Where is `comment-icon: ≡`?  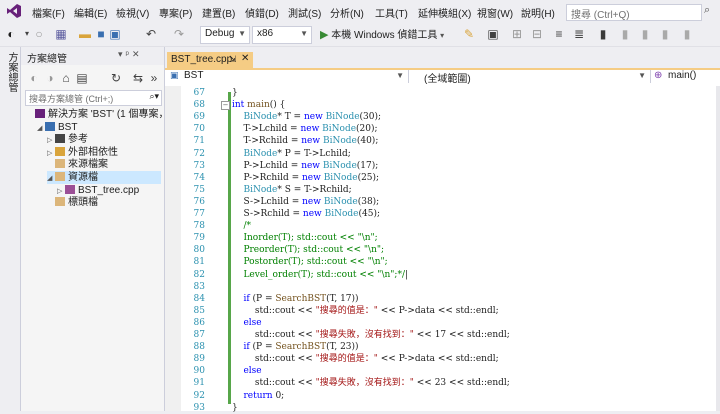
comment-icon: ≡ is located at coordinates (559, 34).